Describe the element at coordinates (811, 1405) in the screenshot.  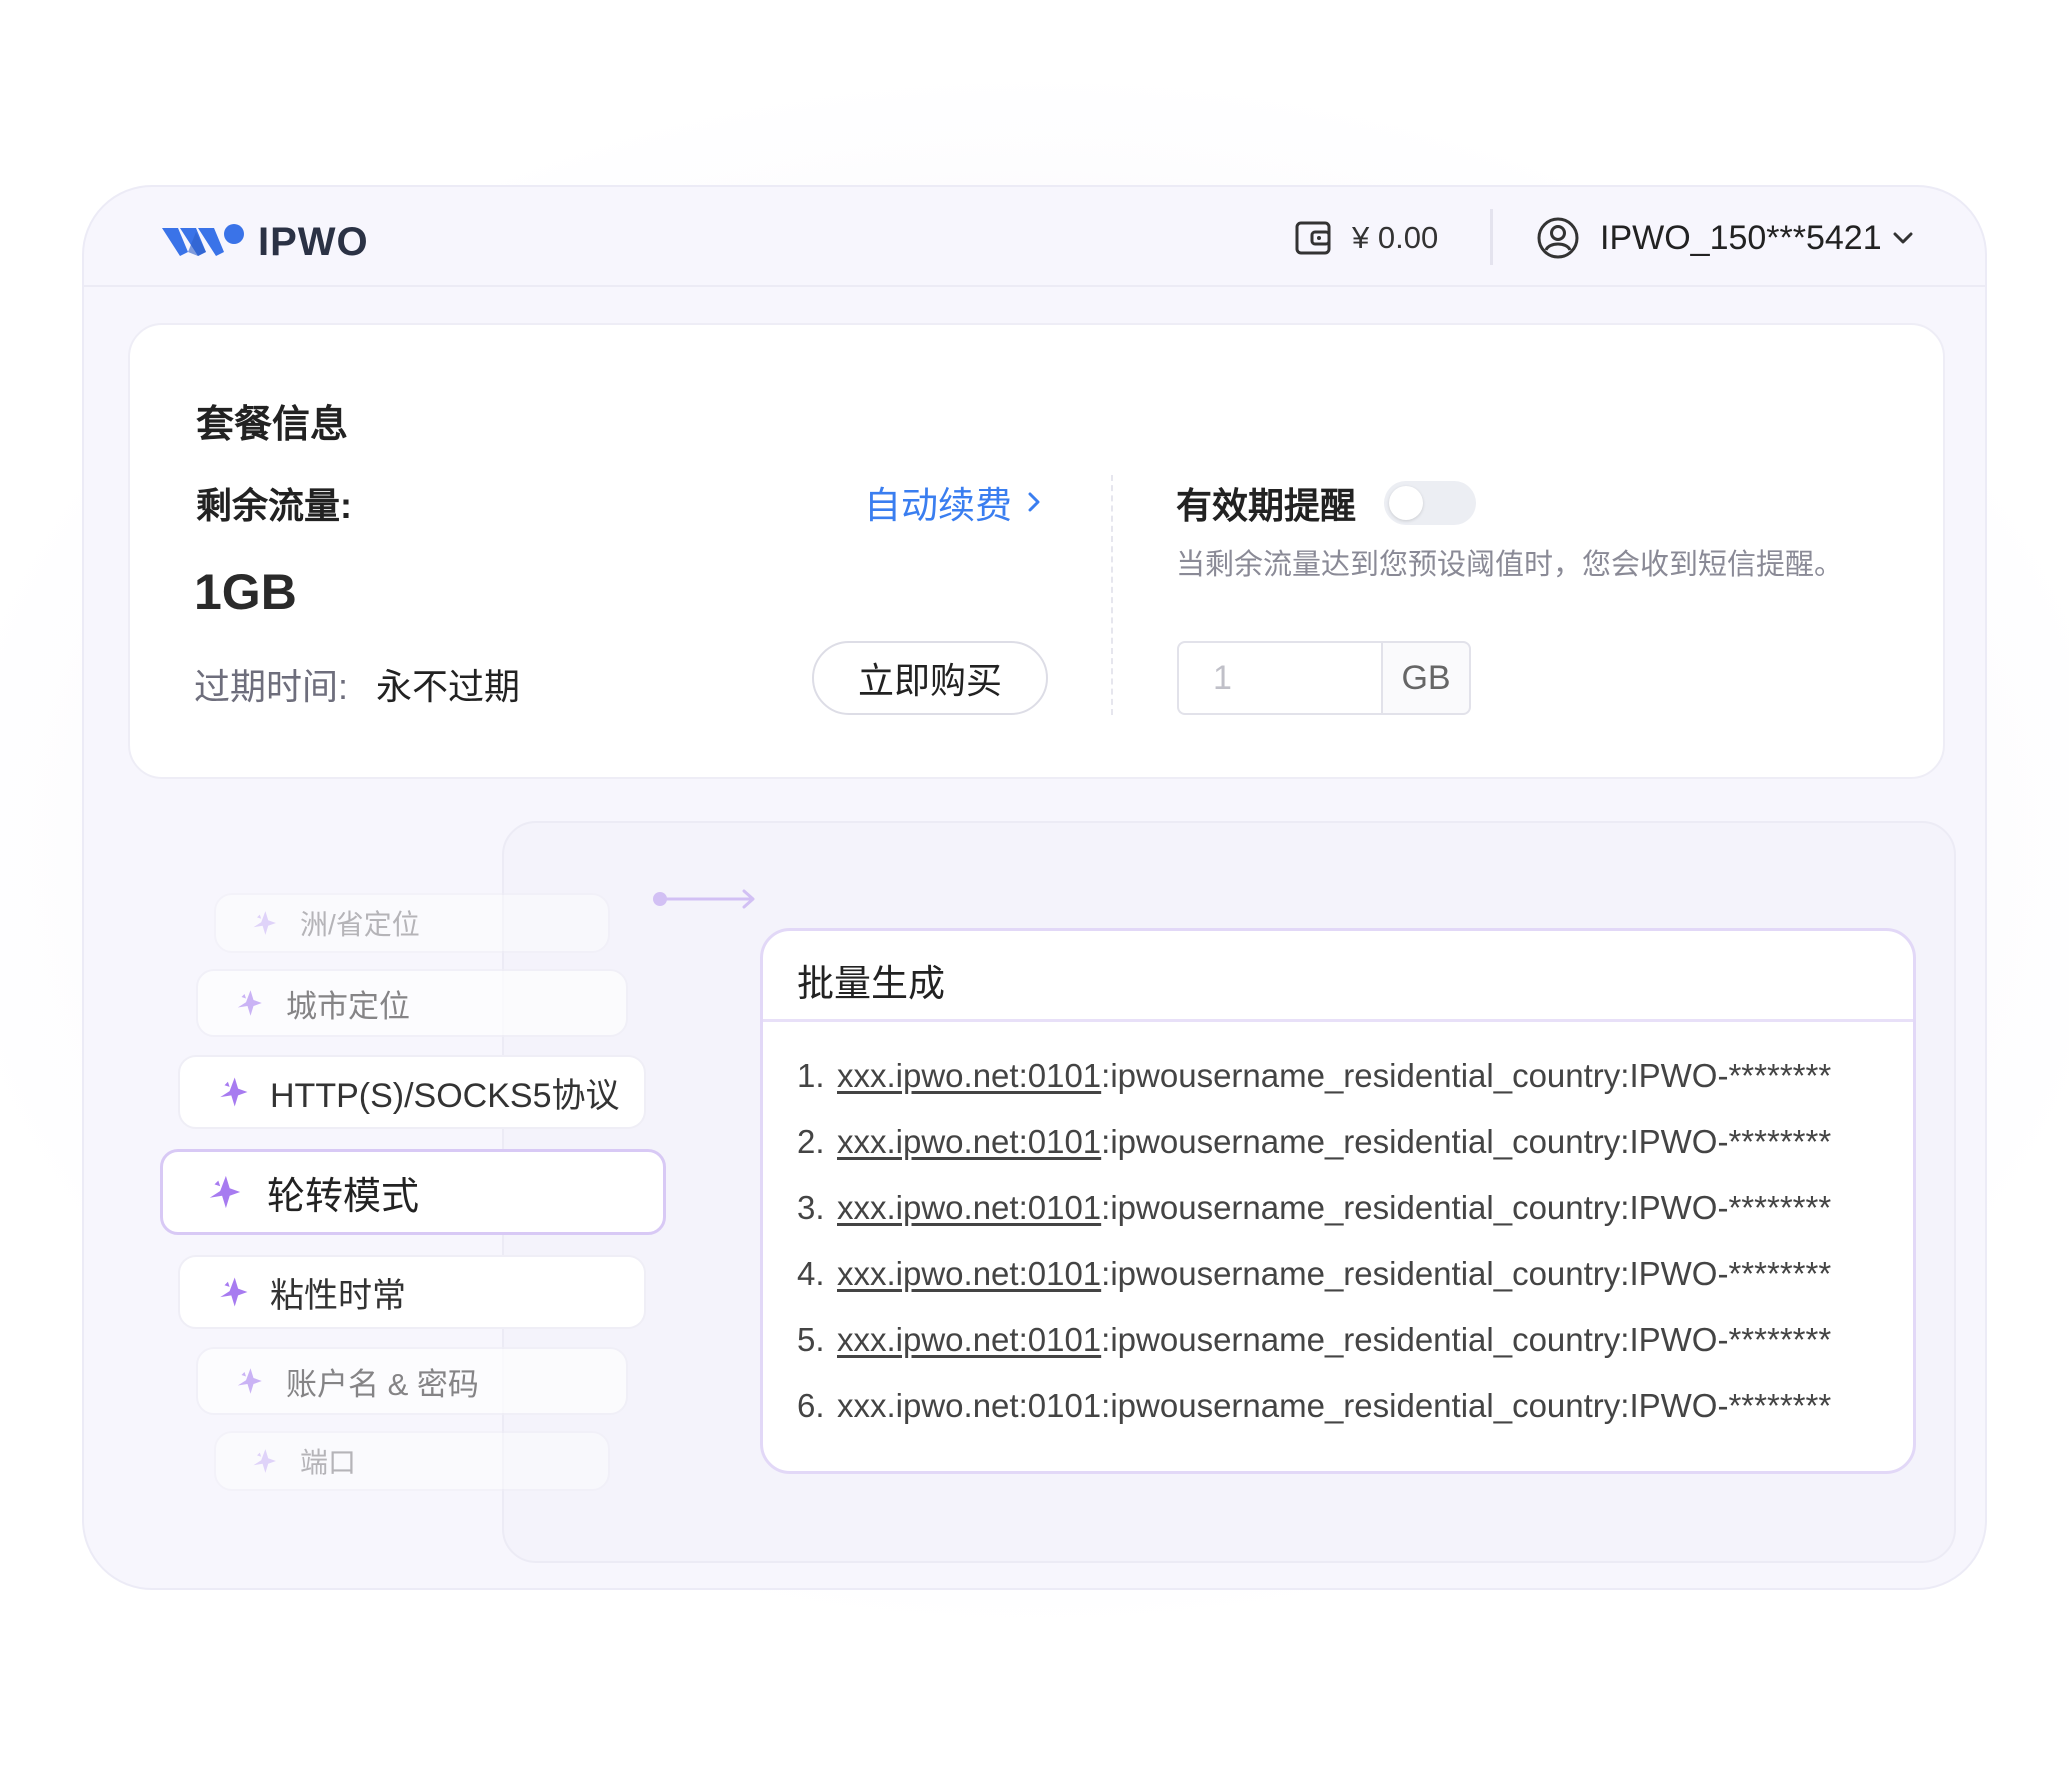
I see `line-number: 6.` at that location.